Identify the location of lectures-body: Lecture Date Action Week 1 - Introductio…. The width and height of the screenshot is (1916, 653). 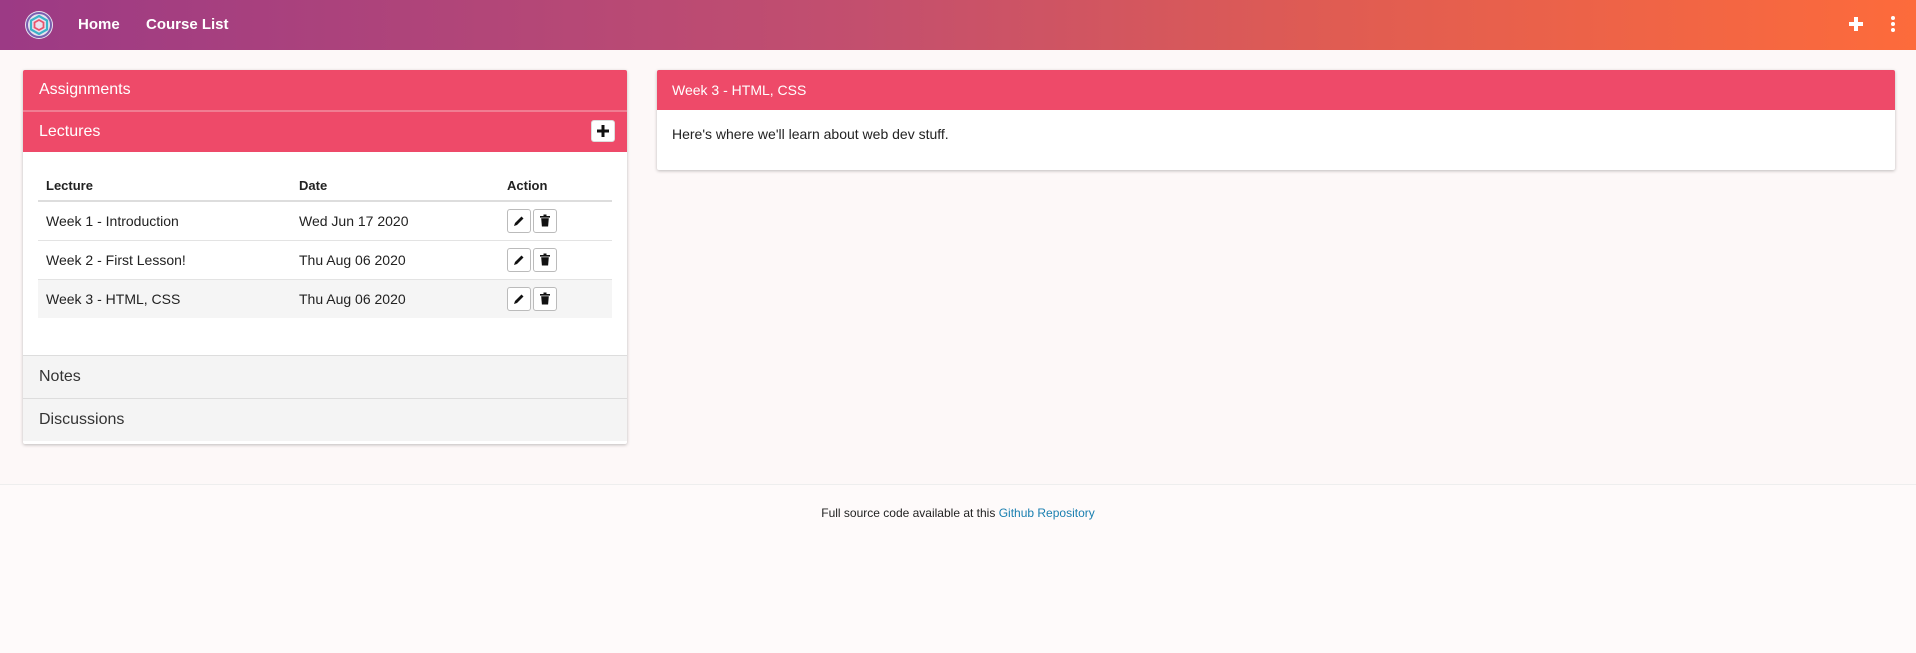
(325, 253).